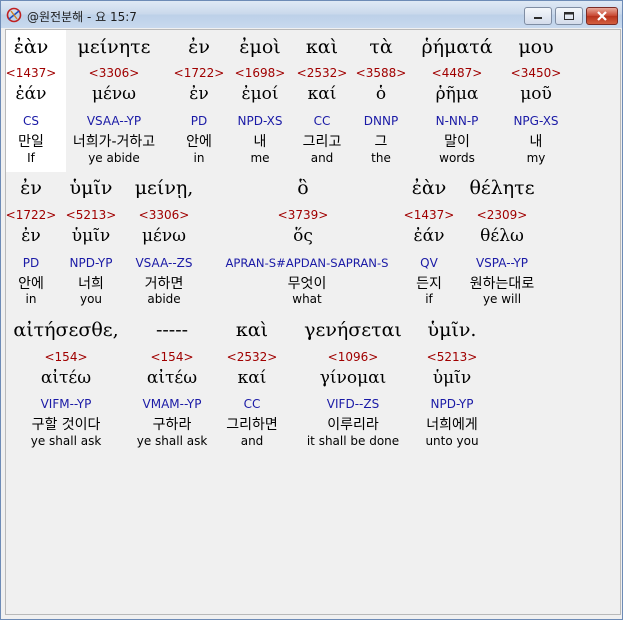 This screenshot has width=623, height=620. I want to click on close-button, so click(602, 16).